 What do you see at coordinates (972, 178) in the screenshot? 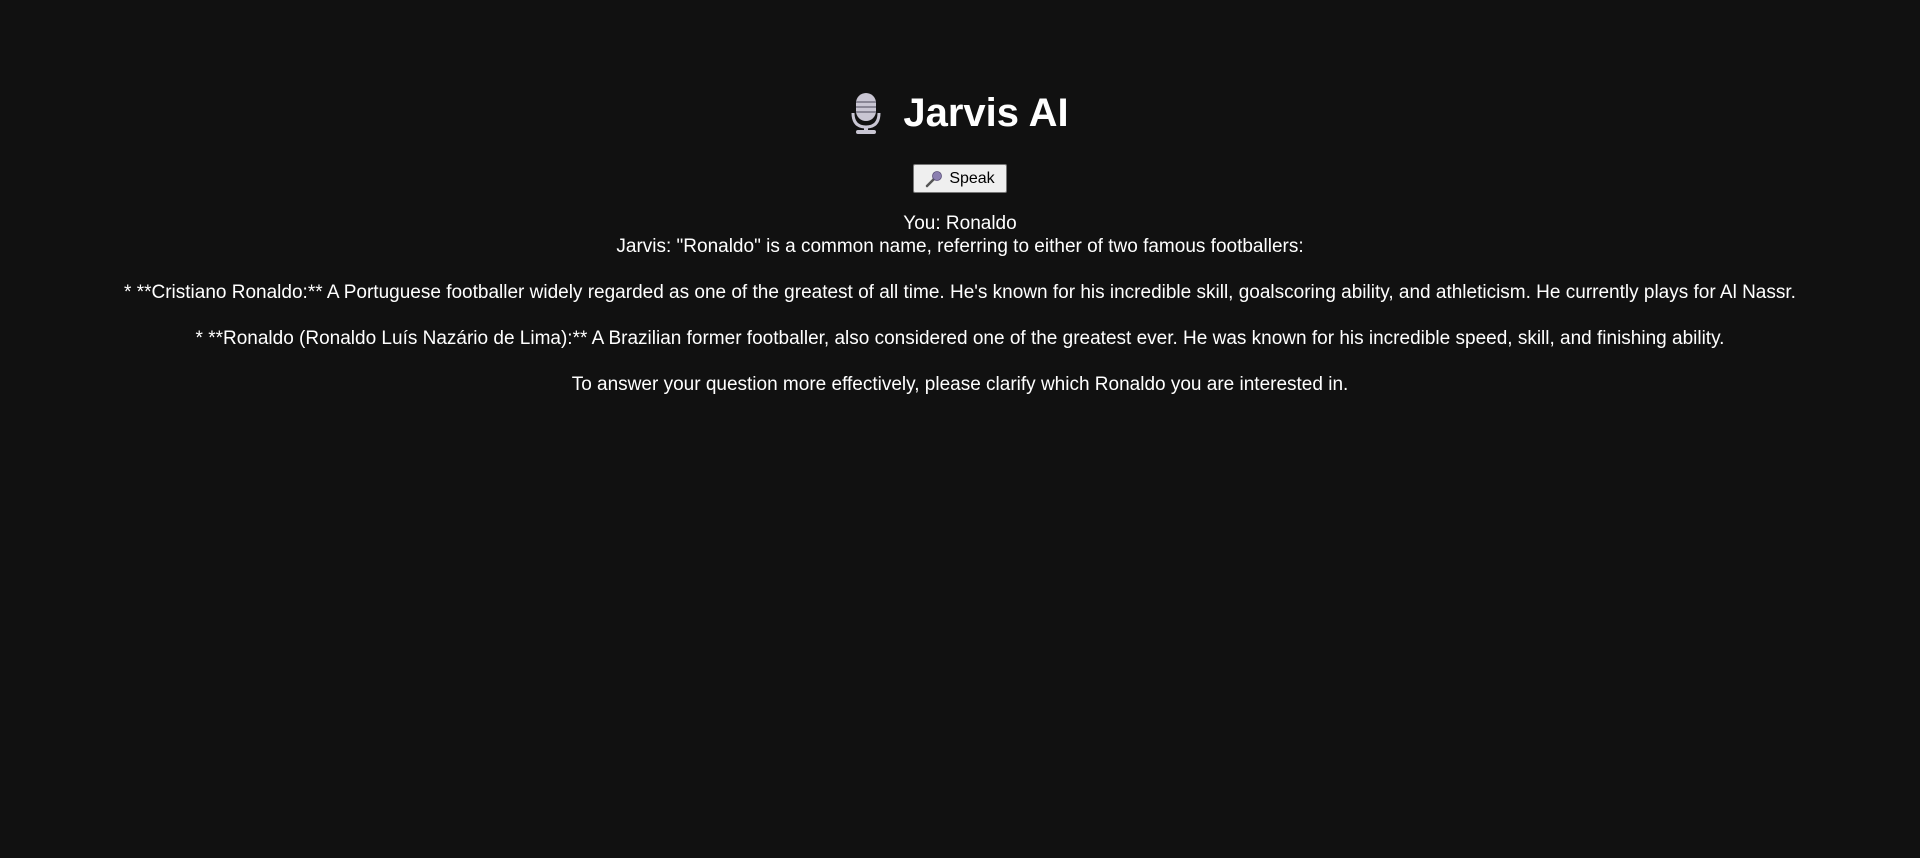
I see `speak-button-label: Speak` at bounding box center [972, 178].